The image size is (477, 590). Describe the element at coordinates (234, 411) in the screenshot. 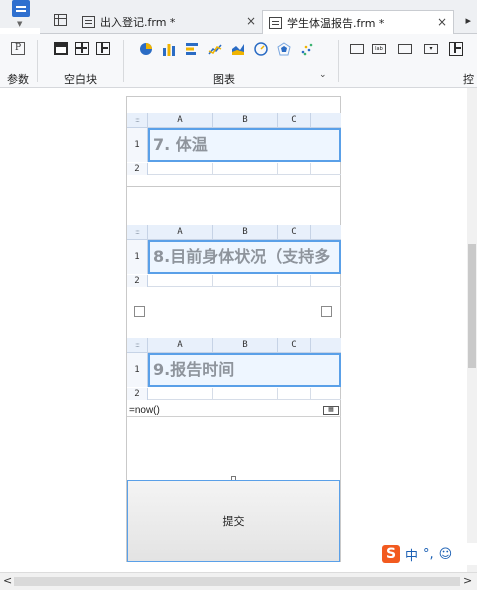

I see `datetime-formula-field: =now() ▦` at that location.